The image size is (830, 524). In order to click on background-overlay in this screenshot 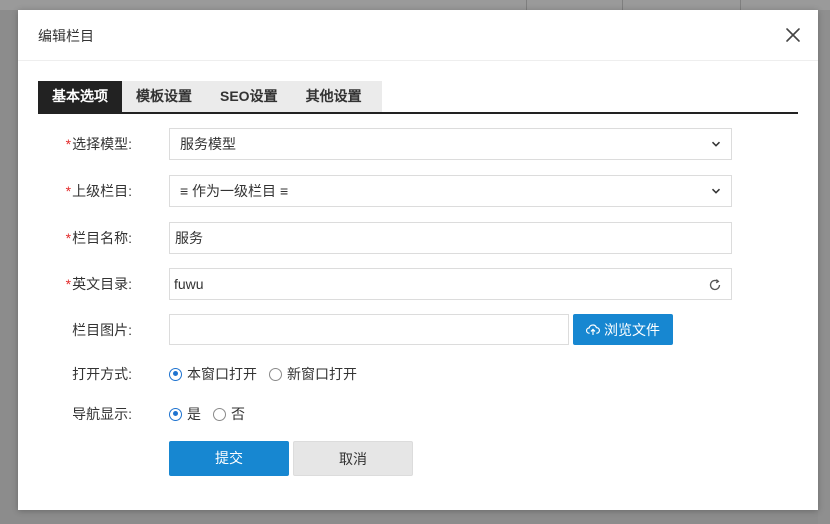, I will do `click(824, 267)`.